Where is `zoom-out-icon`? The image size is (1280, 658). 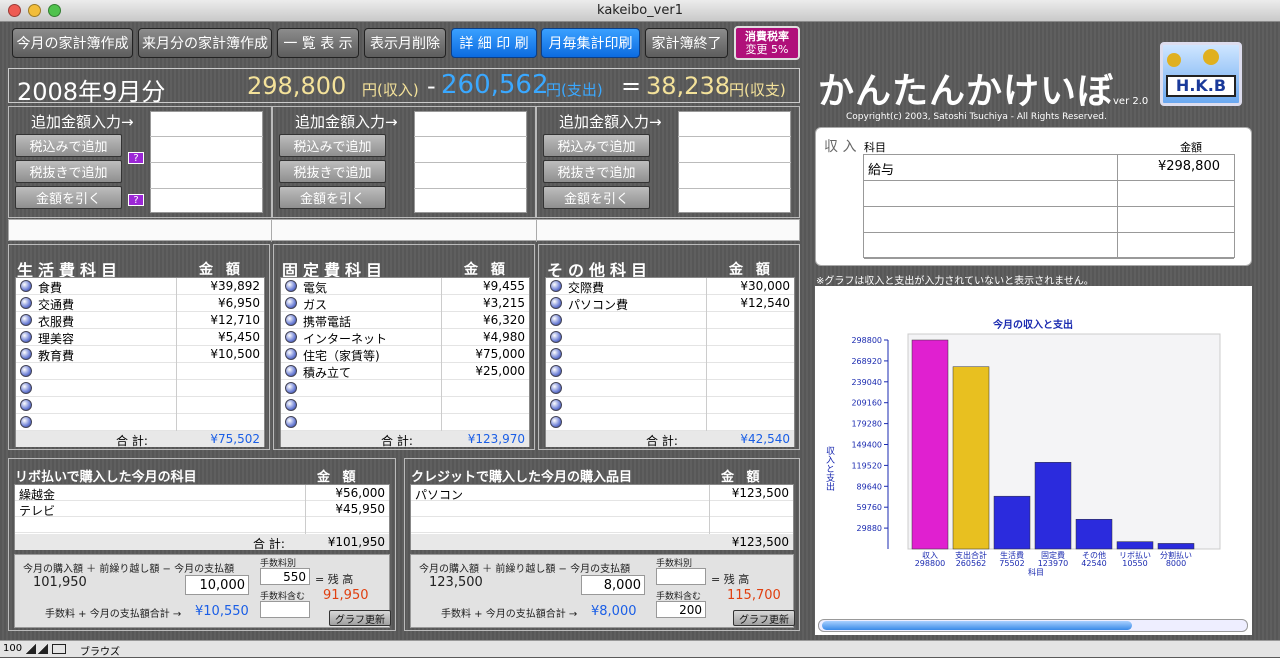 zoom-out-icon is located at coordinates (31, 649).